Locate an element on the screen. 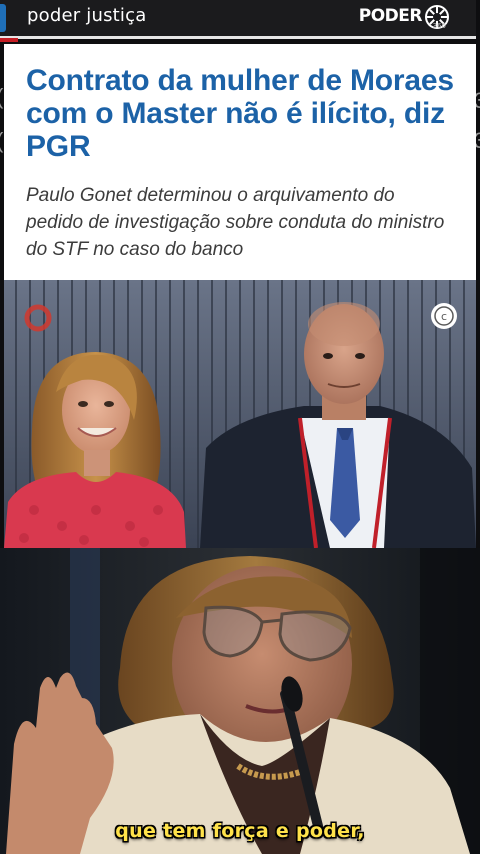 This screenshot has height=854, width=480. copyright-icon: c is located at coordinates (444, 316).